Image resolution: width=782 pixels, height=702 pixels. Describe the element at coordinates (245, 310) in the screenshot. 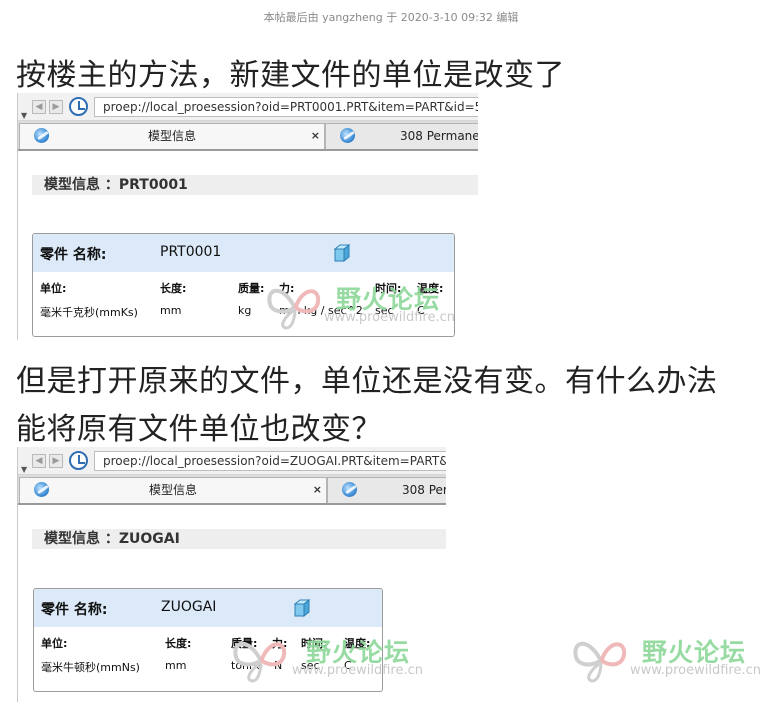

I see `mass-value: kg` at that location.